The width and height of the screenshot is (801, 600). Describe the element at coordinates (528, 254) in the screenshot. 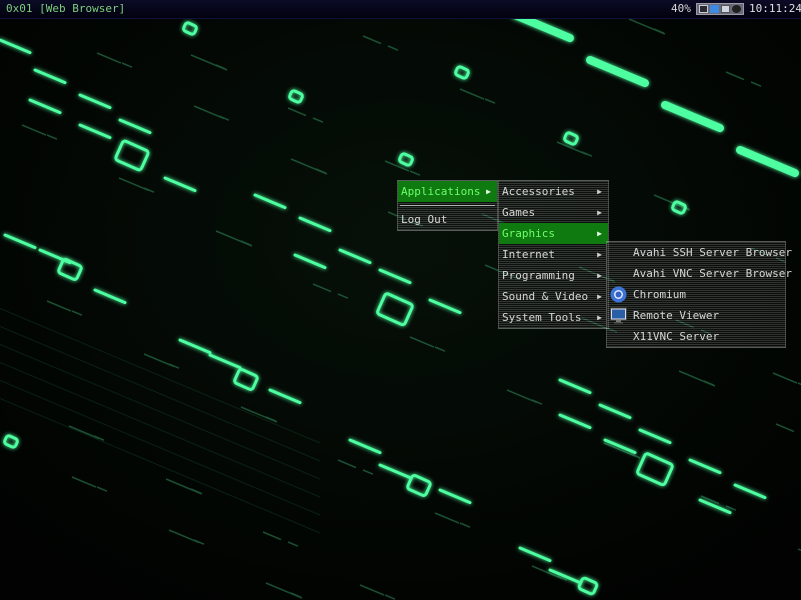

I see `menu-item-label: Internet` at that location.